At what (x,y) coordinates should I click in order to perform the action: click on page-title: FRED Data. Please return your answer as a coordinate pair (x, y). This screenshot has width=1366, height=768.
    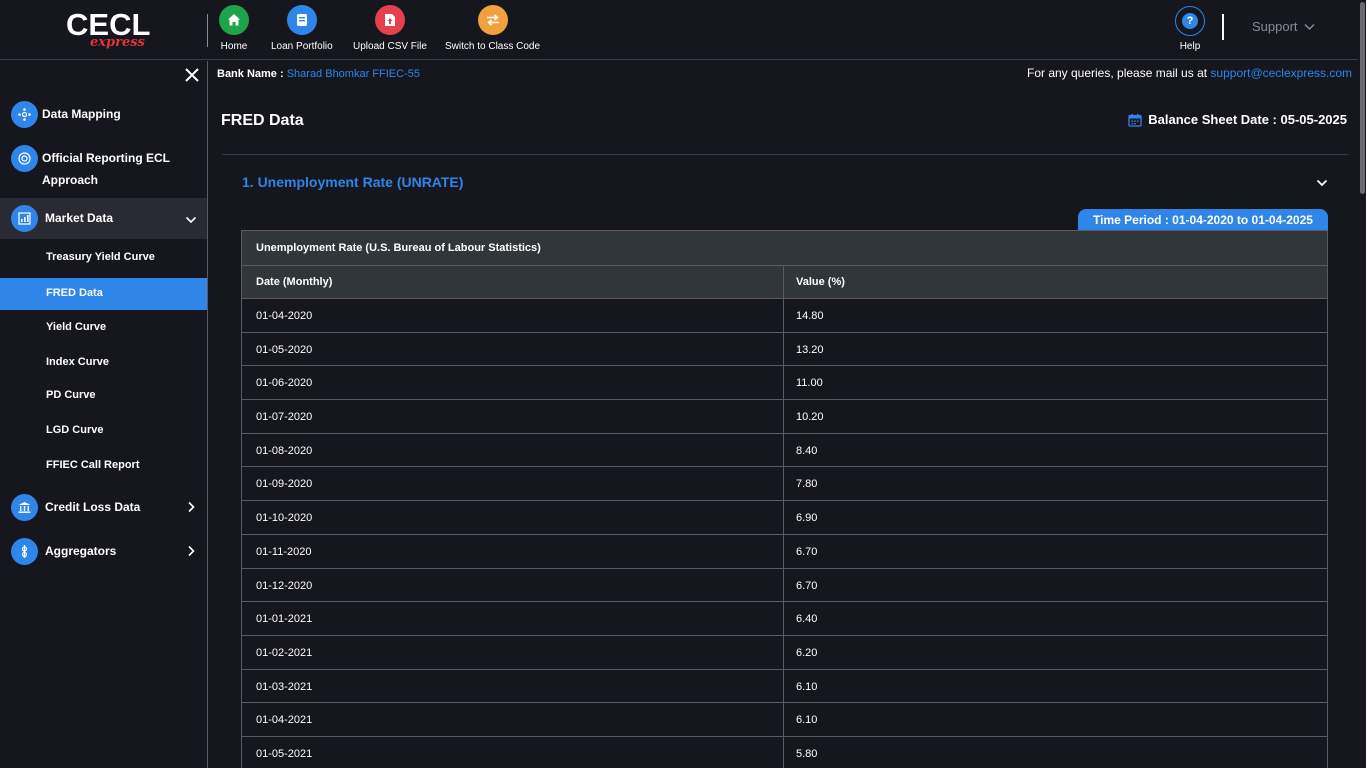
    Looking at the image, I should click on (262, 120).